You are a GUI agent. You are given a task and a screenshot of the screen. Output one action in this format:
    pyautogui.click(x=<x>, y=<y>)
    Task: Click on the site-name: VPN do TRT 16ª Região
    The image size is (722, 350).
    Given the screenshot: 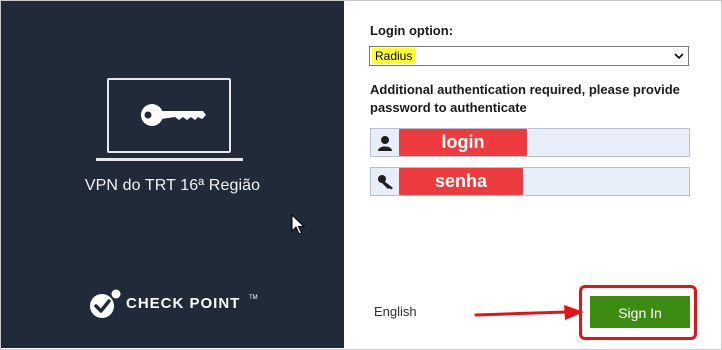 What is the action you would take?
    pyautogui.click(x=172, y=185)
    